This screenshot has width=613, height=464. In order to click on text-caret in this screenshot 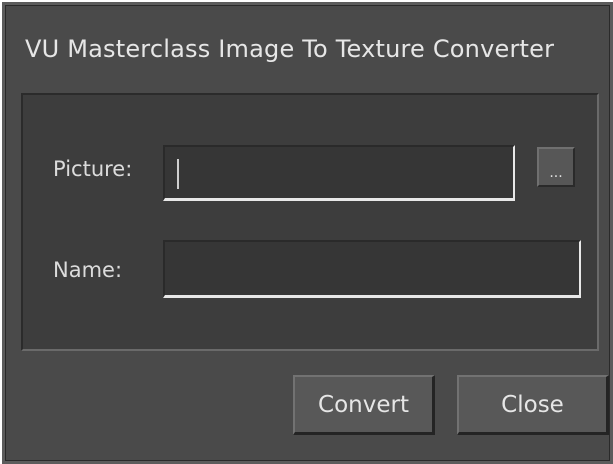, I will do `click(178, 174)`.